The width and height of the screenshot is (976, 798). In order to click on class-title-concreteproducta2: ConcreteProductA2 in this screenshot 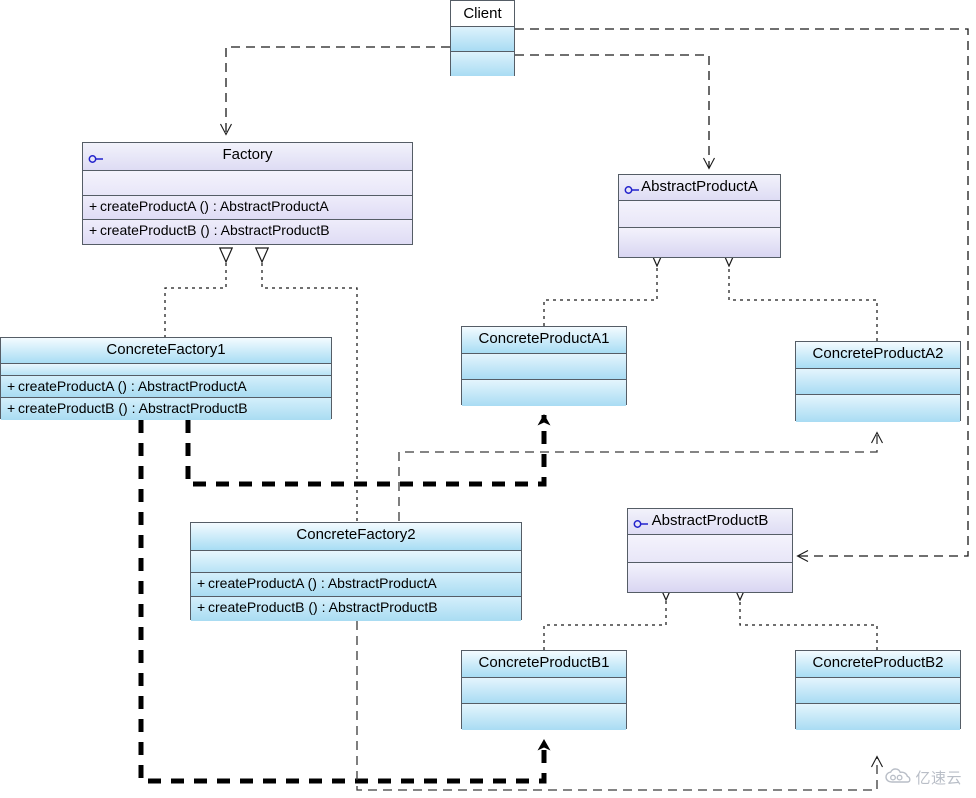, I will do `click(878, 355)`.